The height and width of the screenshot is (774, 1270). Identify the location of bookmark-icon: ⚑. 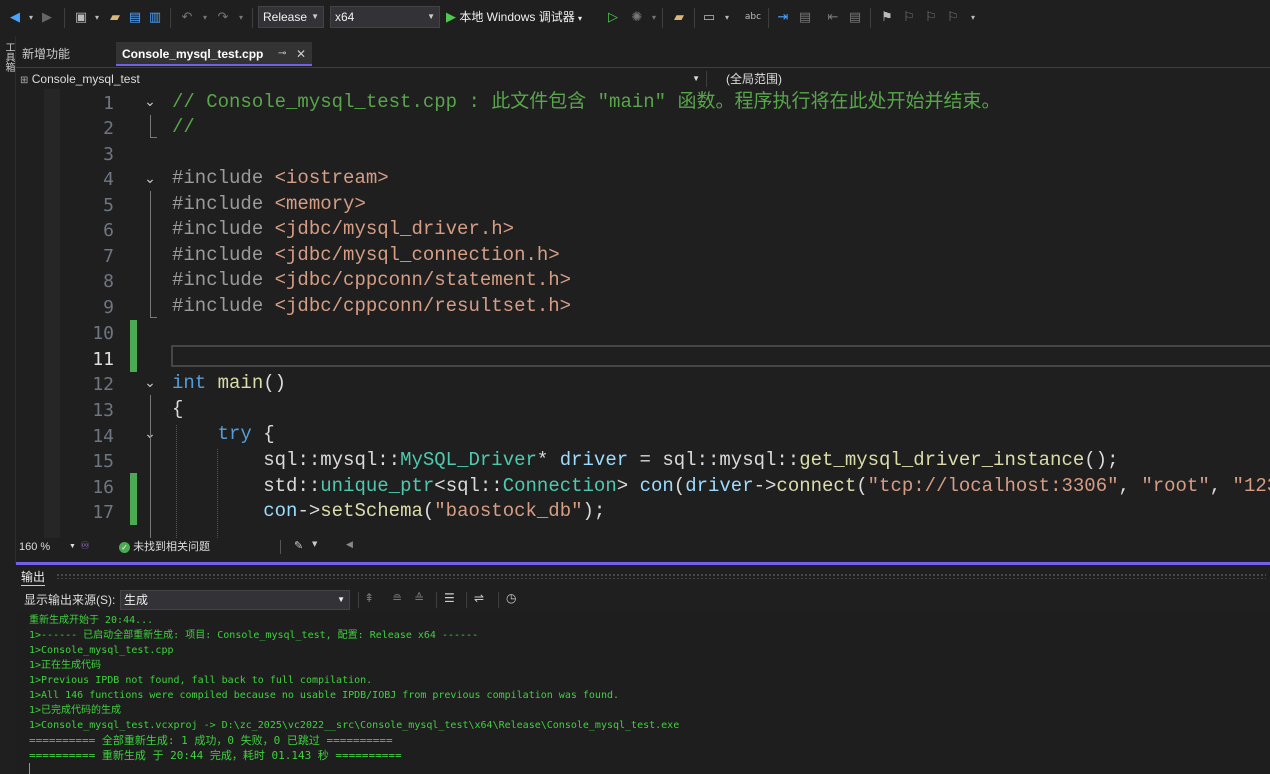
(887, 17).